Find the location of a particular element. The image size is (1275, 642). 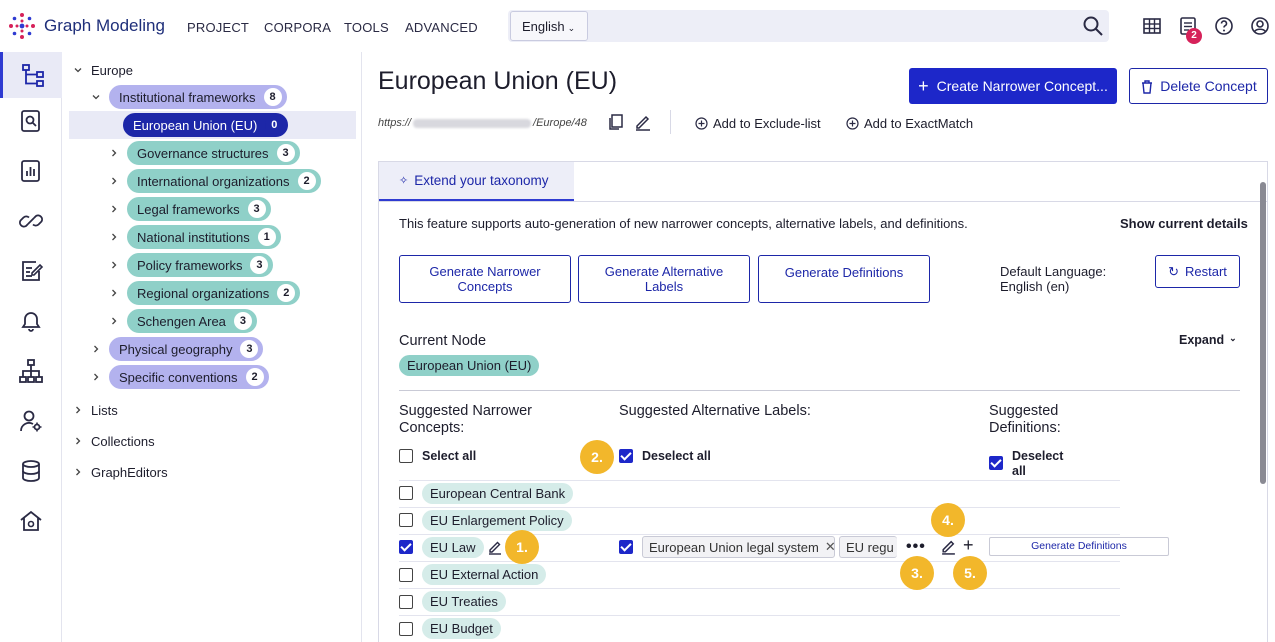

tree-item-europe: Europe is located at coordinates (103, 70).